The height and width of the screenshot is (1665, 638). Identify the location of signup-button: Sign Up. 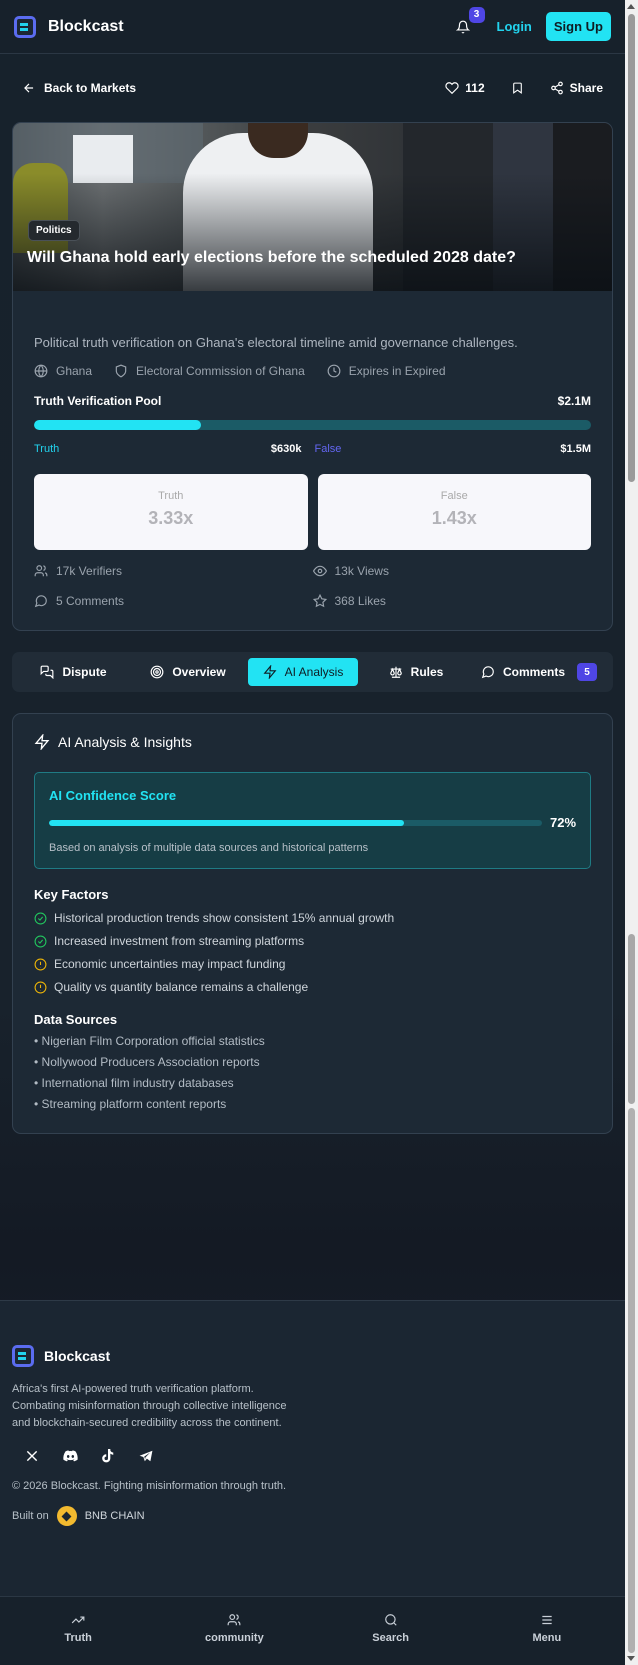
(578, 26).